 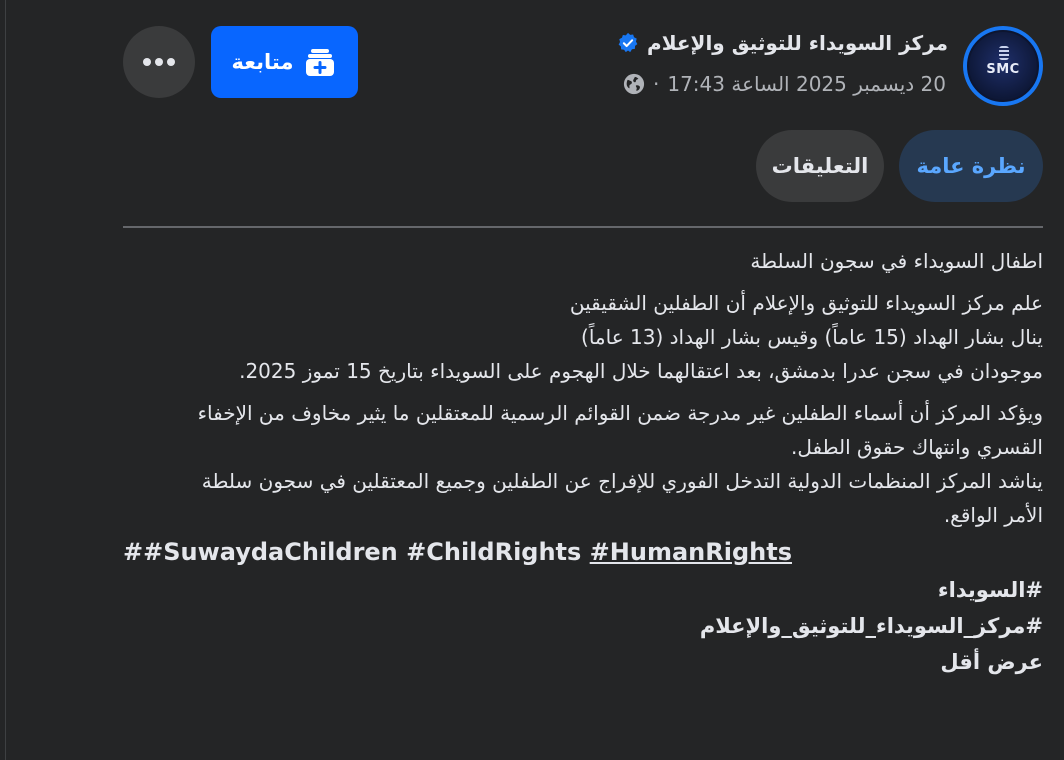 I want to click on post-meta: 20 ديسمبر 2025 الساعة 17:43 ·, so click(x=784, y=84).